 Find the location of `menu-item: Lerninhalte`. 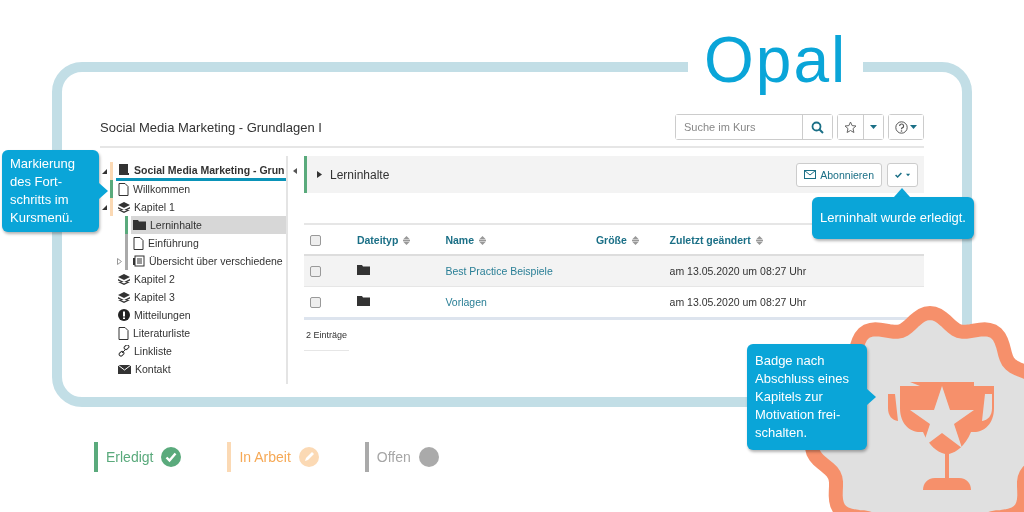

menu-item: Lerninhalte is located at coordinates (208, 225).